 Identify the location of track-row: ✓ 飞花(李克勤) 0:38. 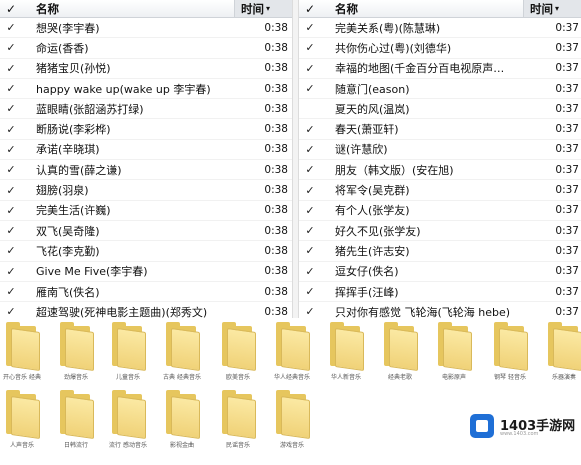
(146, 251).